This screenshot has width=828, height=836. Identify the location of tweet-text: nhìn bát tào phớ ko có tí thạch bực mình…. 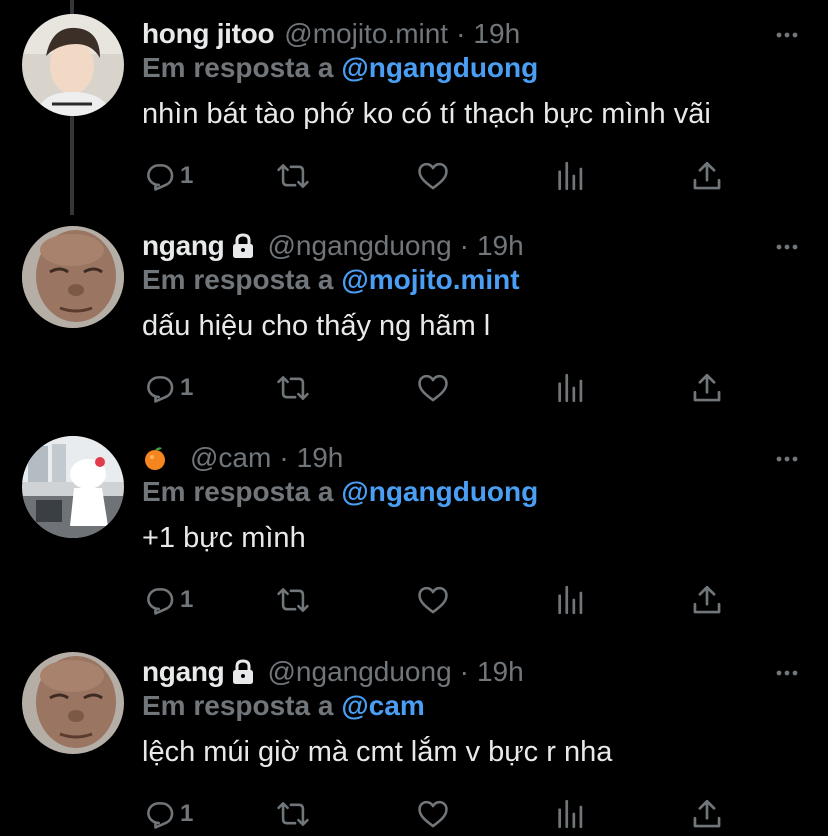
(426, 114).